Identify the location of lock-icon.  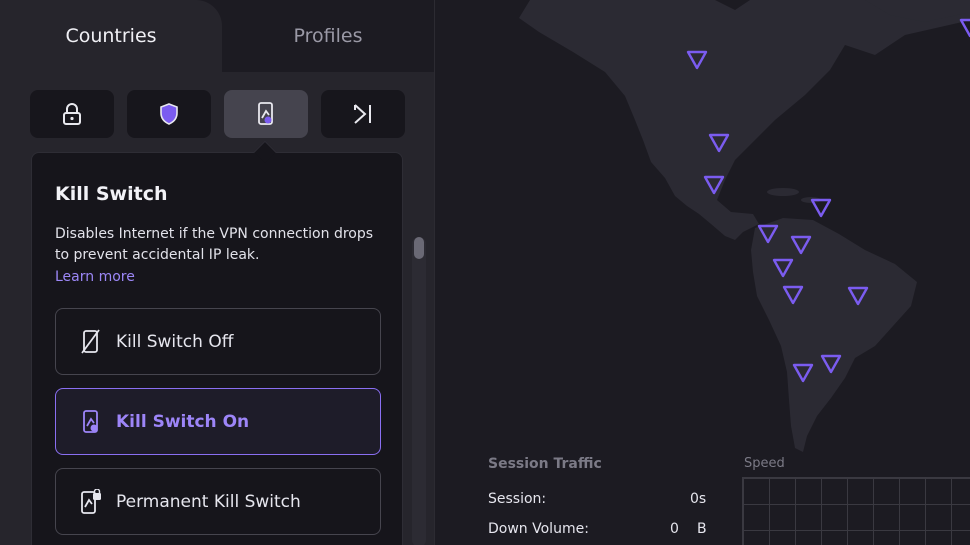
(72, 114).